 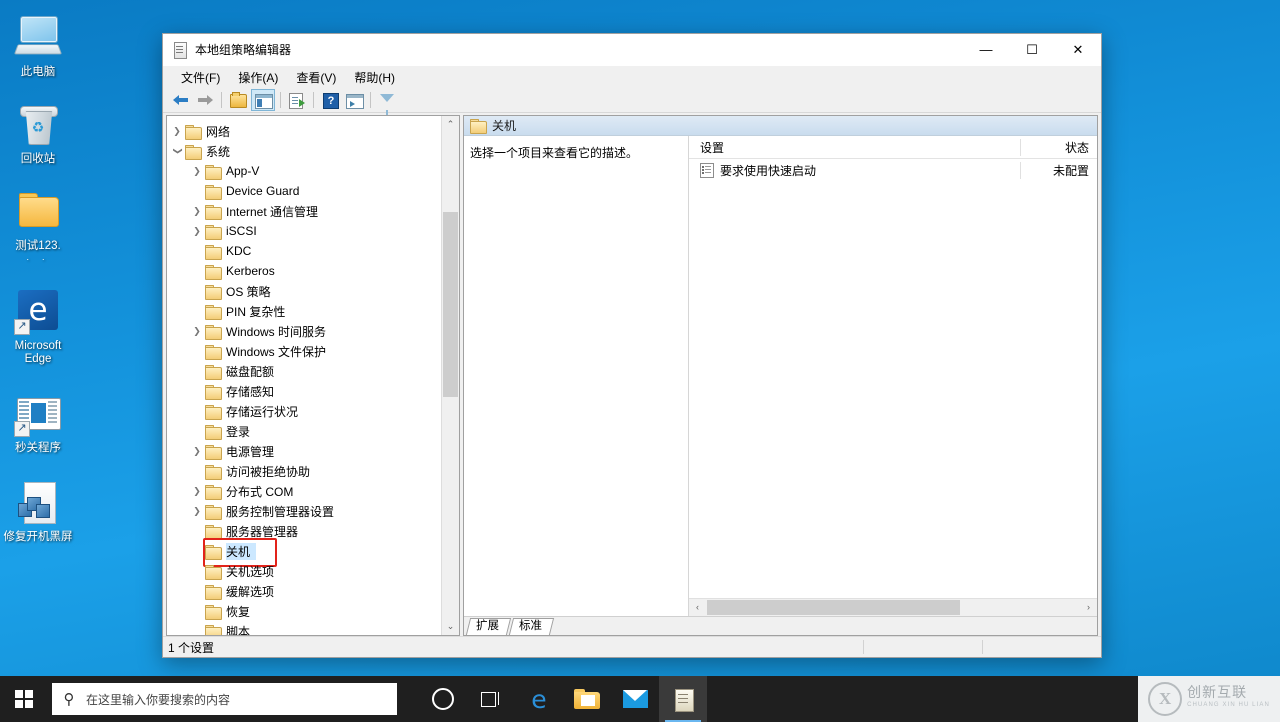 What do you see at coordinates (1152, 699) in the screenshot?
I see `show-hidden-icons-button: ⌃` at bounding box center [1152, 699].